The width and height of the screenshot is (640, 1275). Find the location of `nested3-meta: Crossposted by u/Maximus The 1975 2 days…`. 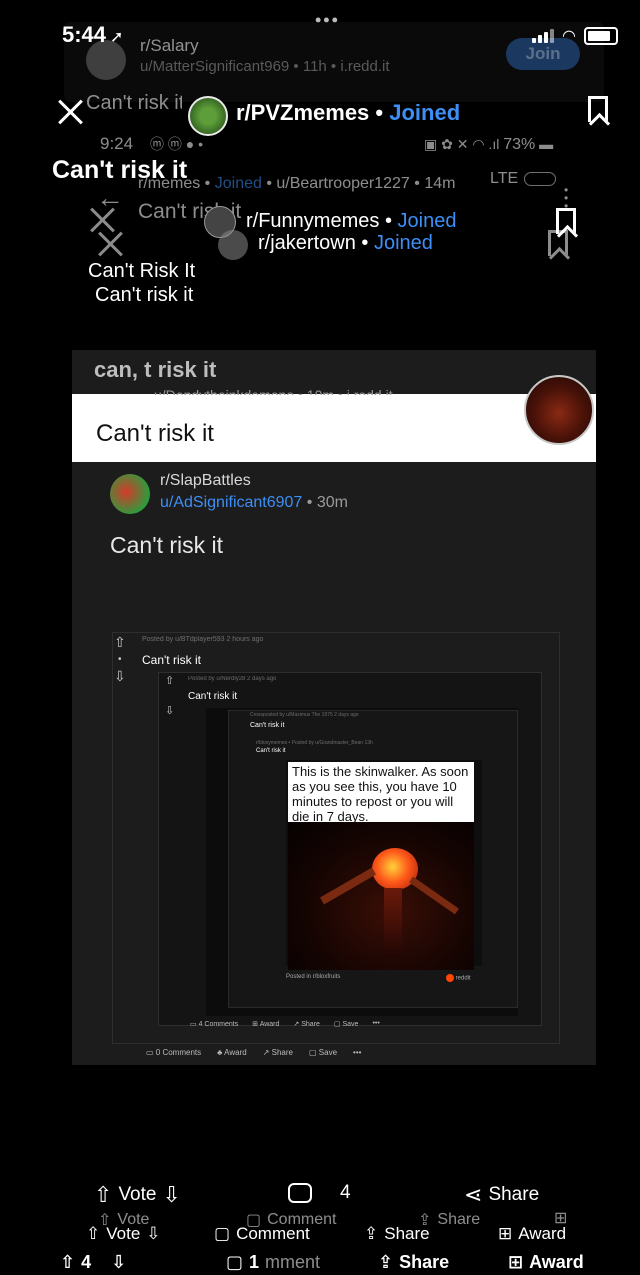

nested3-meta: Crossposted by u/Maximus The 1975 2 days… is located at coordinates (304, 715).